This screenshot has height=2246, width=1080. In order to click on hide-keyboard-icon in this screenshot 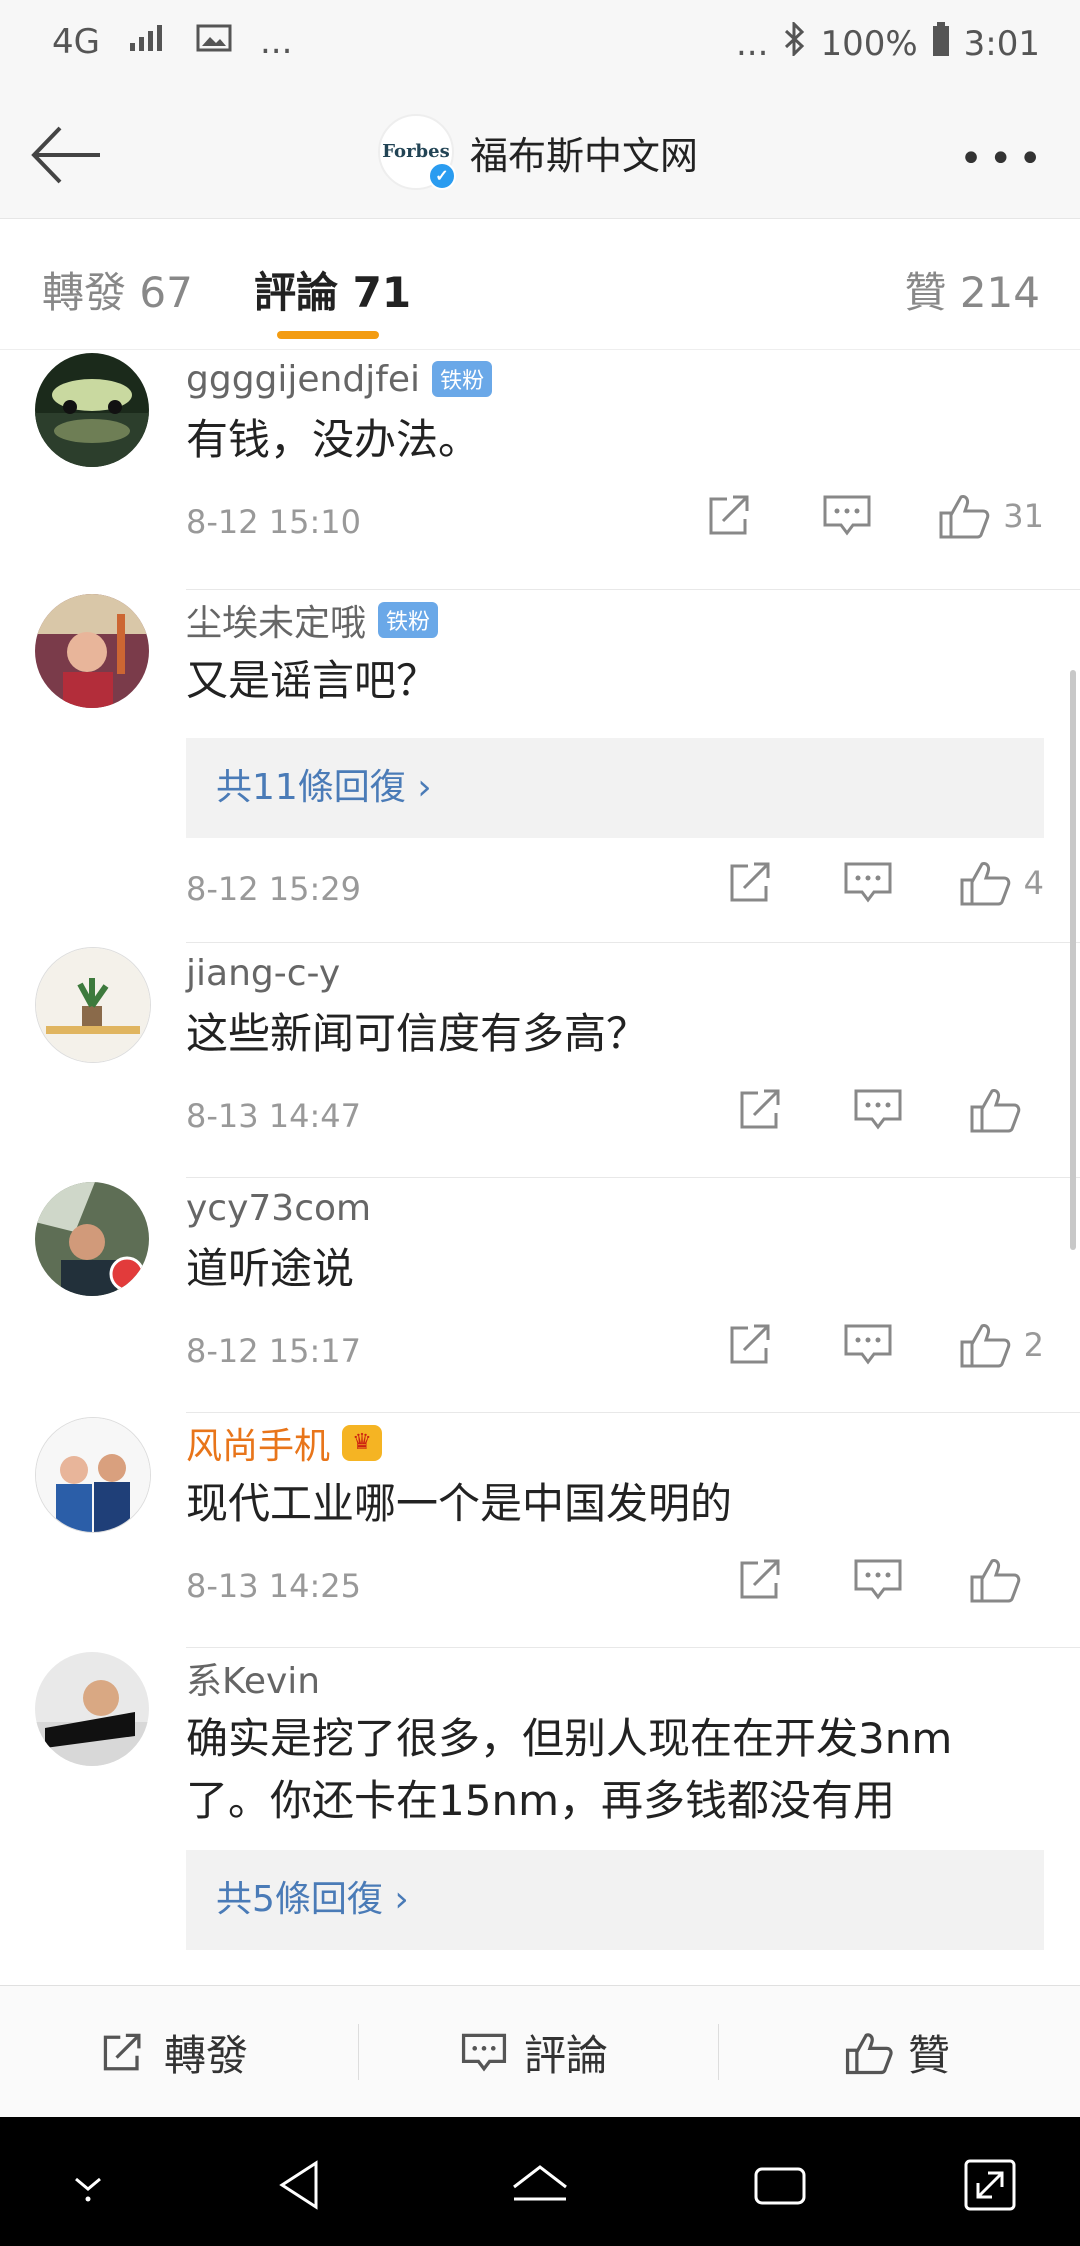, I will do `click(88, 2185)`.